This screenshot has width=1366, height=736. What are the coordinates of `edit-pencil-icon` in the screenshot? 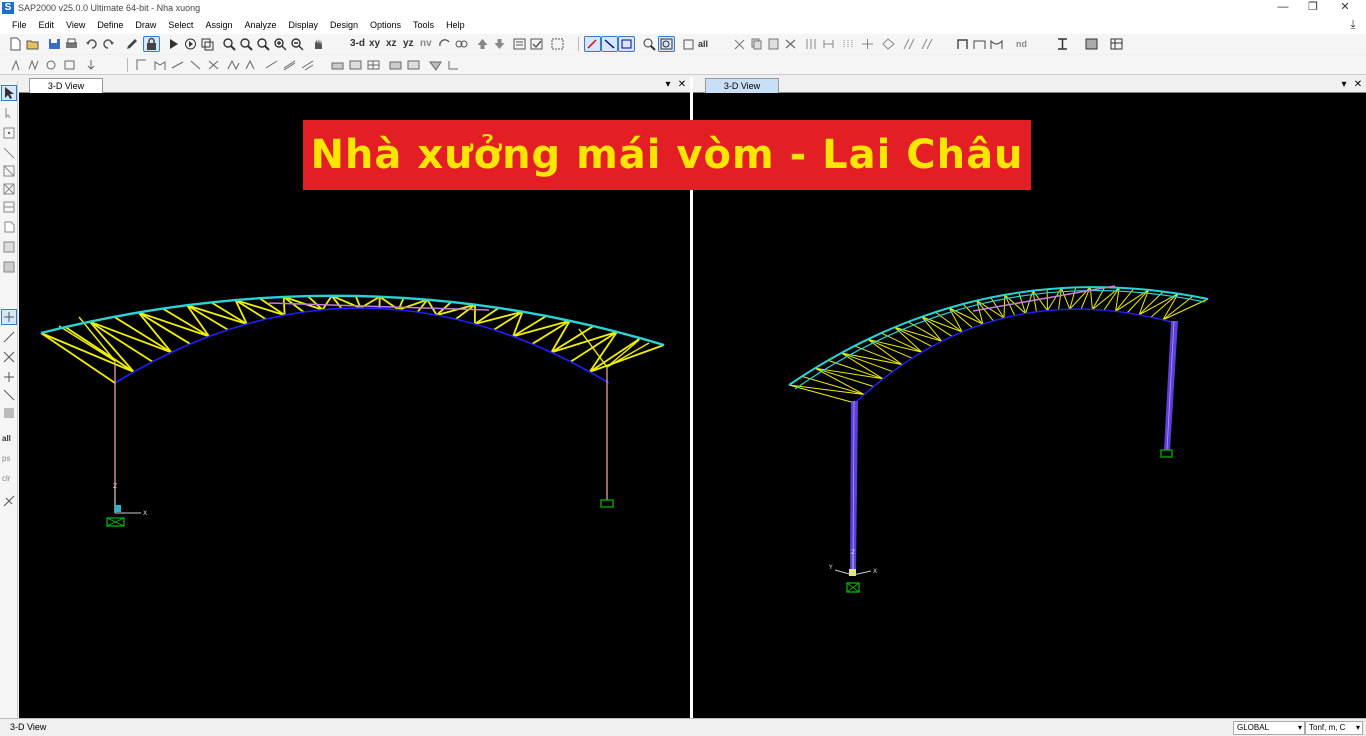 It's located at (131, 44).